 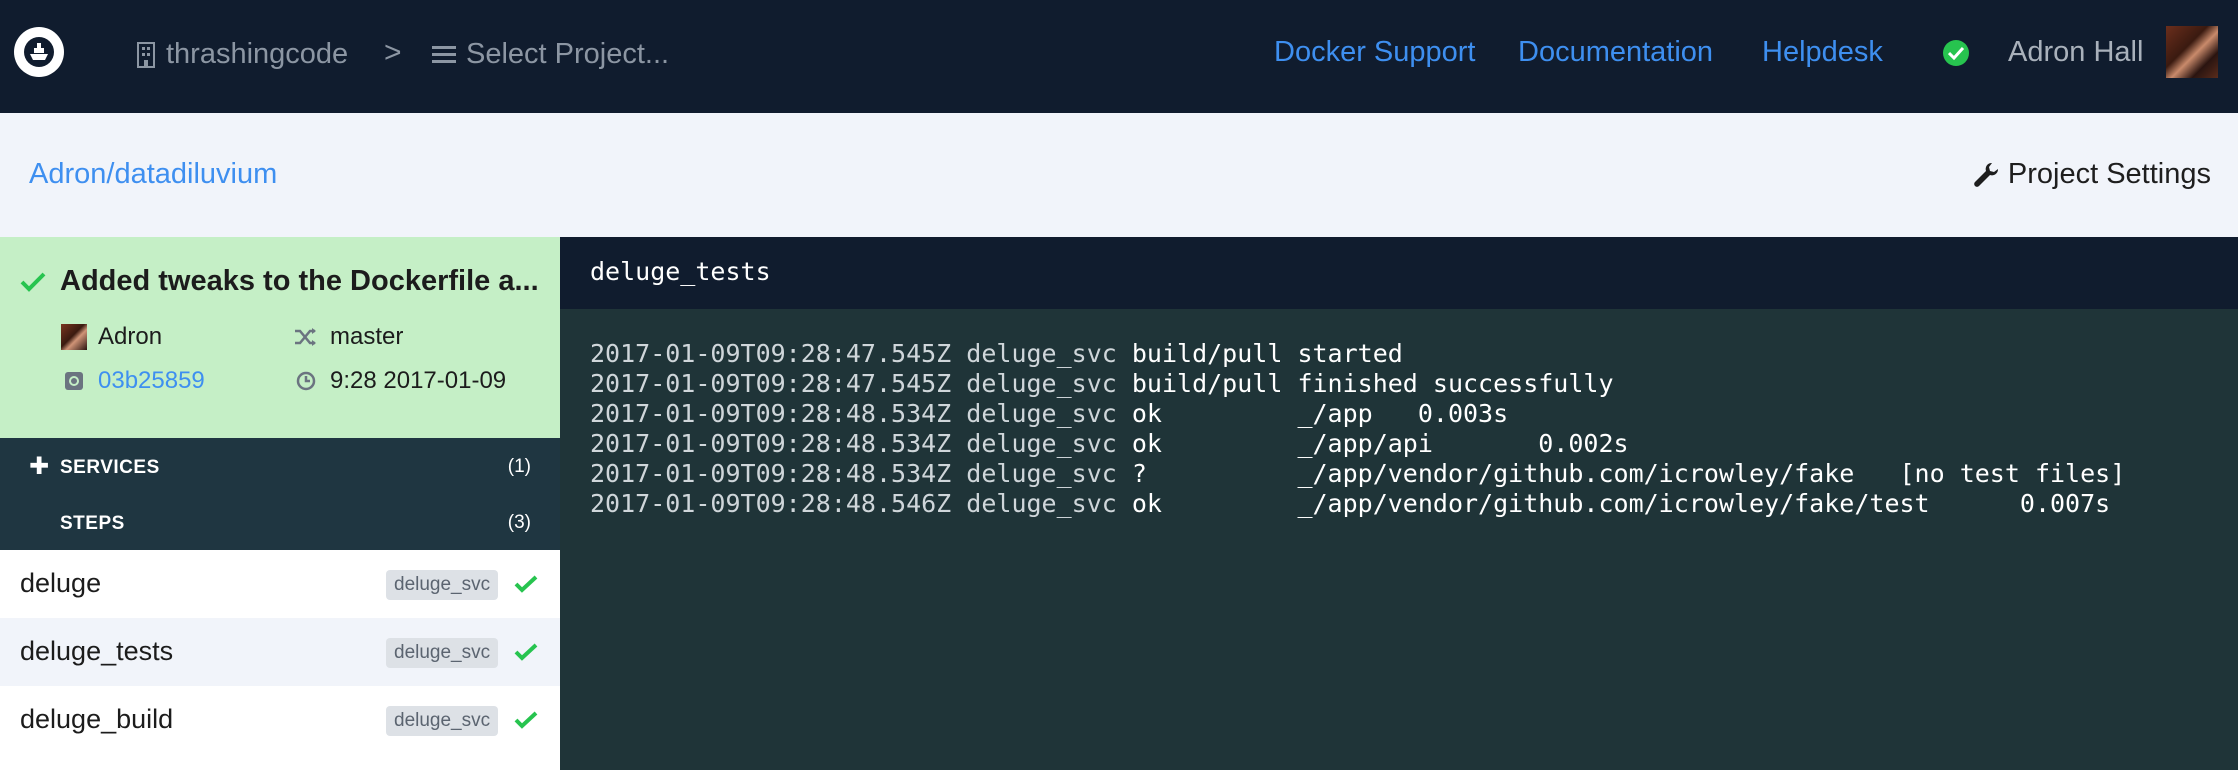 What do you see at coordinates (39, 466) in the screenshot?
I see `plus-icon: ✚` at bounding box center [39, 466].